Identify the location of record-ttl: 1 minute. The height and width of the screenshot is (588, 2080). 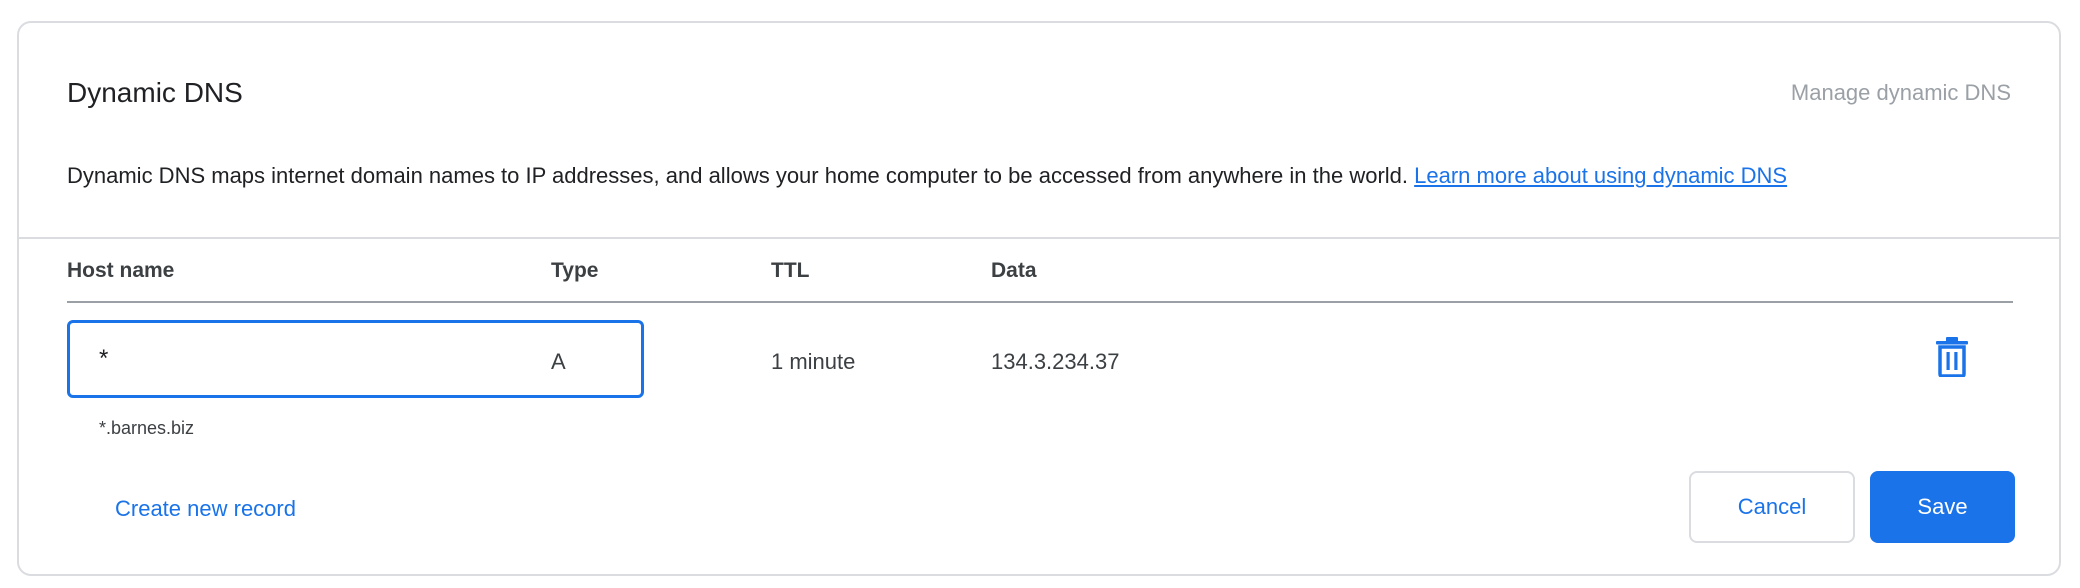
(813, 361).